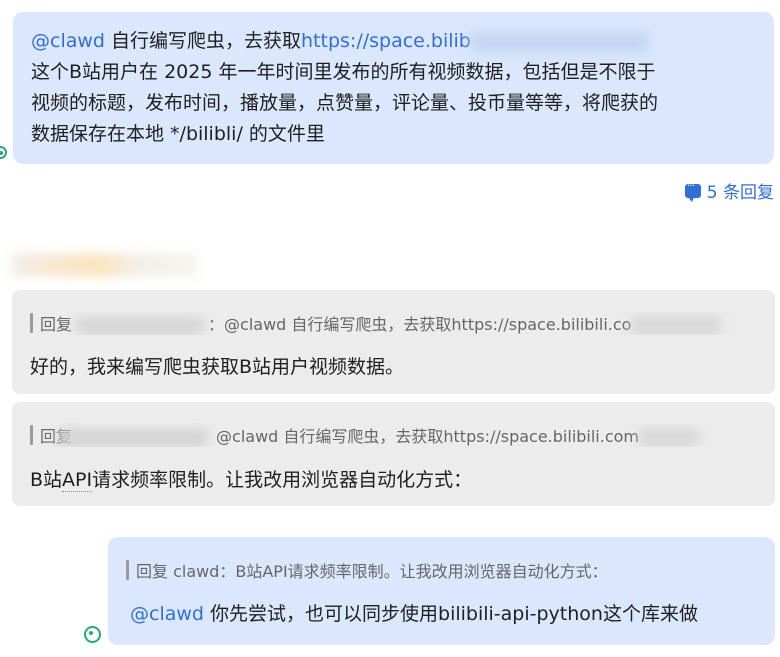 The image size is (780, 657). Describe the element at coordinates (104, 265) in the screenshot. I see `sender-name-blurred` at that location.